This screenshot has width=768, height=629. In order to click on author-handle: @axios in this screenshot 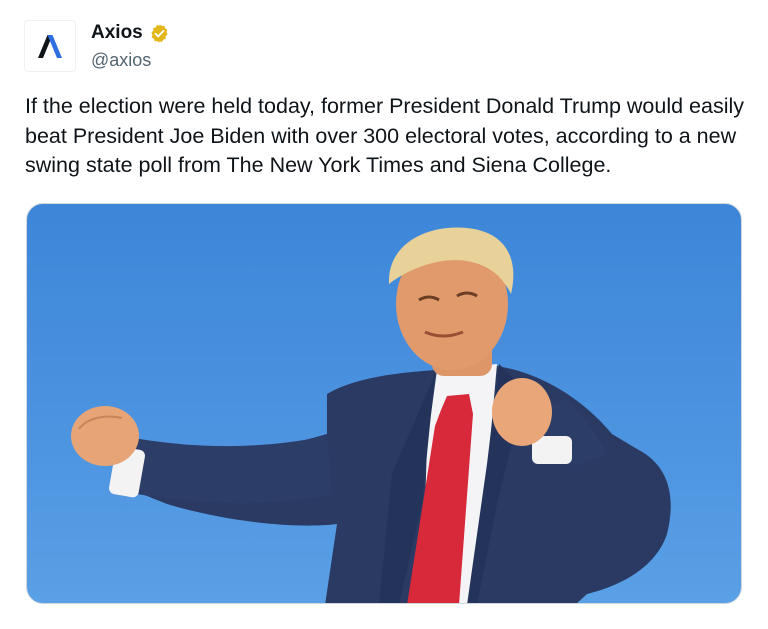, I will do `click(121, 60)`.